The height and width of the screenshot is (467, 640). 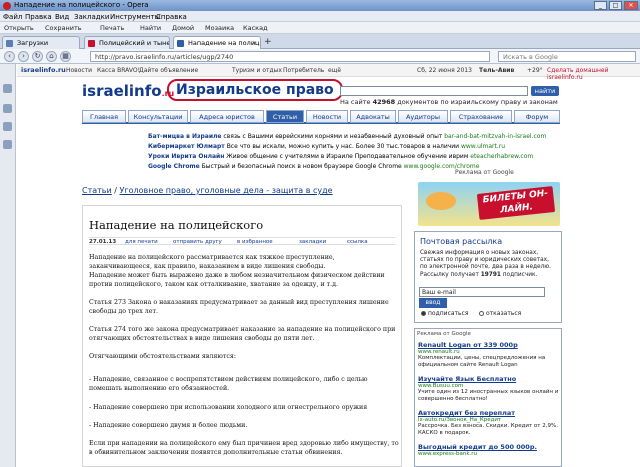 I want to click on nav-articles: Статьи, so click(x=285, y=116).